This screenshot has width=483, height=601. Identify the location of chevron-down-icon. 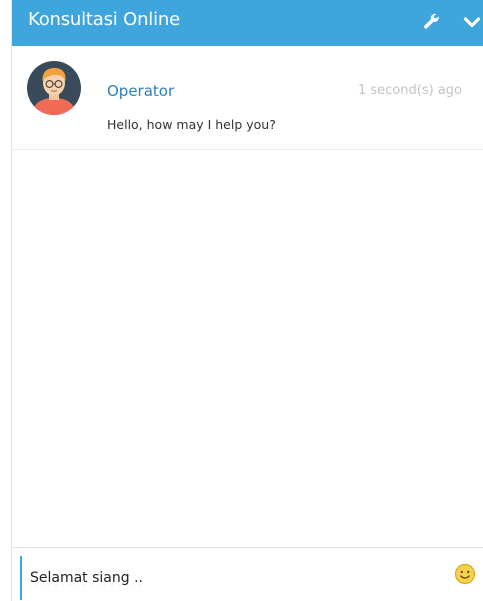
(472, 22).